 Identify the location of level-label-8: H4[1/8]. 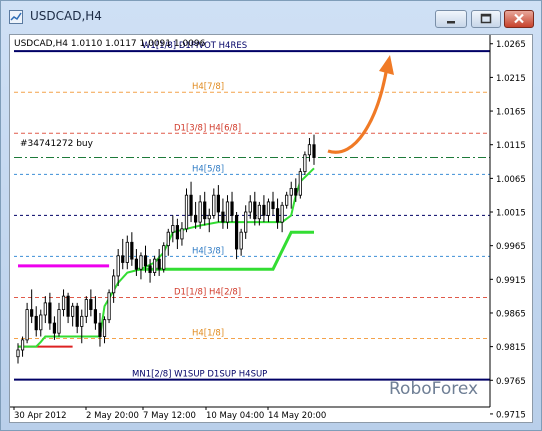
(208, 334).